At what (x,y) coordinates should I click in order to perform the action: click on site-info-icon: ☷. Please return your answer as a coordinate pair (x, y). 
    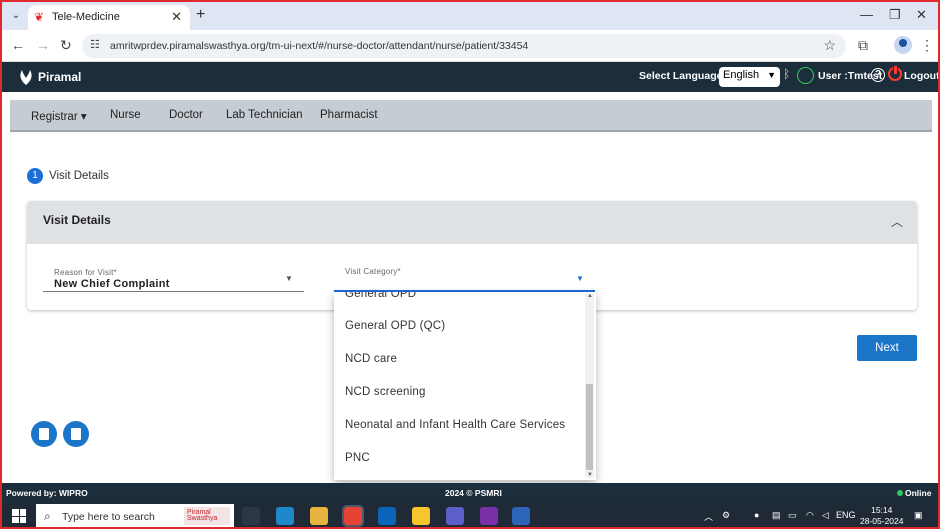
    Looking at the image, I should click on (95, 44).